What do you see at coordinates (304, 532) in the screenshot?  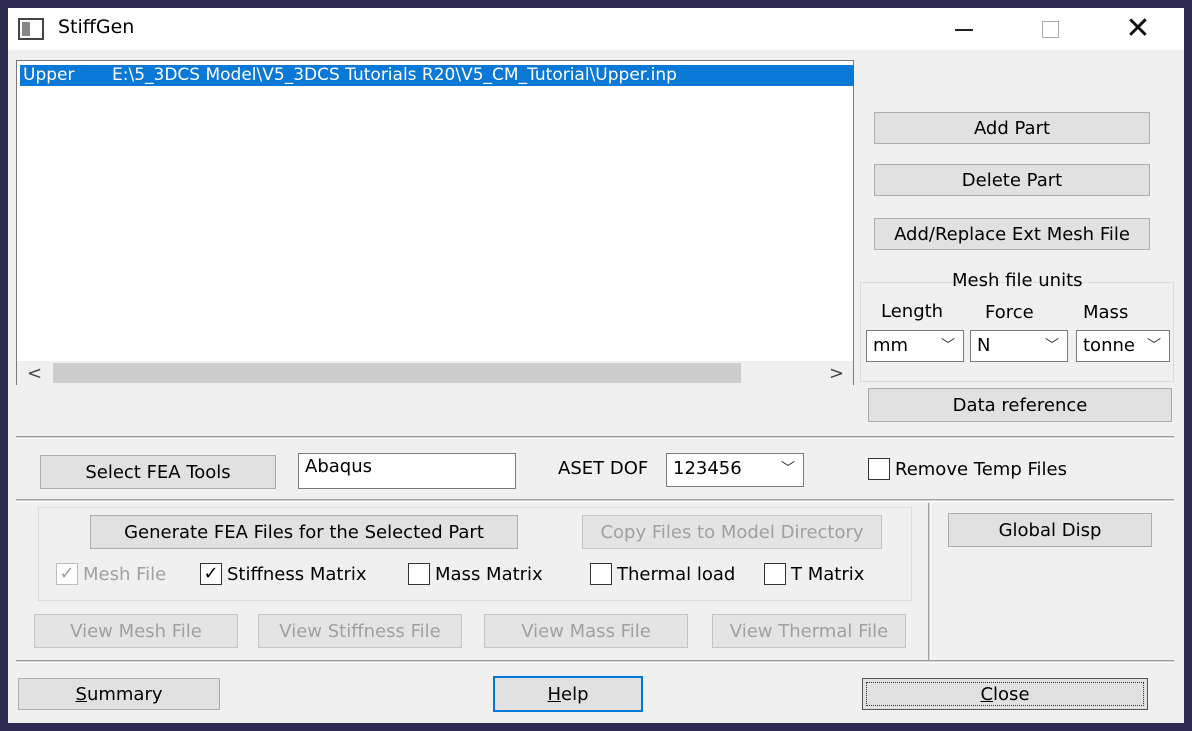 I see `generate-fea-files-button: Generate FEA Files for the Selected Part` at bounding box center [304, 532].